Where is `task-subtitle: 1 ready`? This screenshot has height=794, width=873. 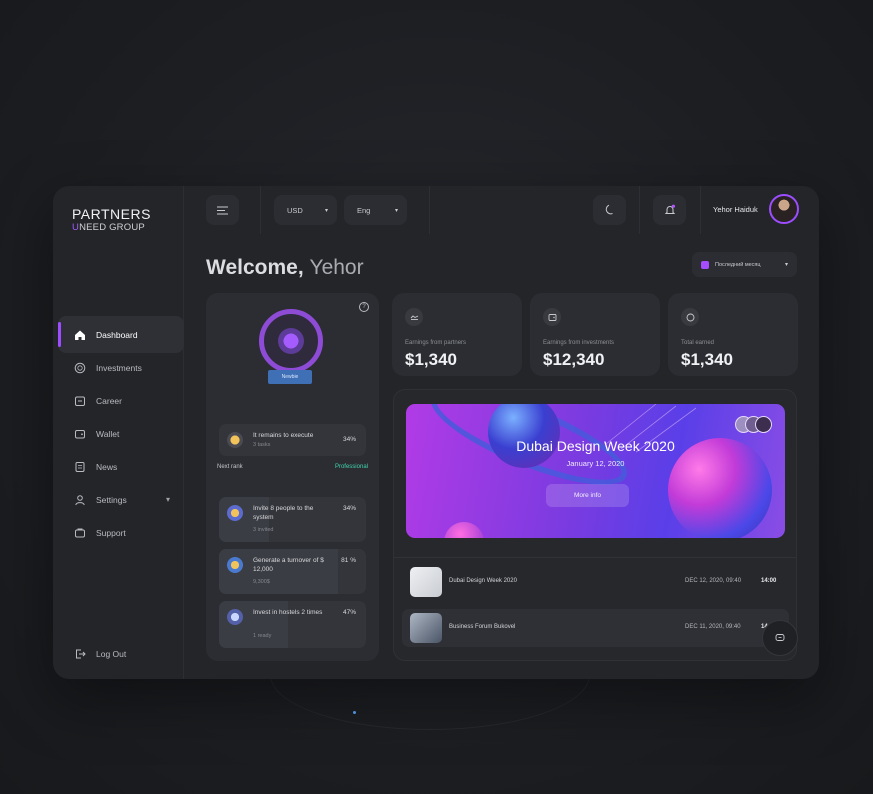
task-subtitle: 1 ready is located at coordinates (262, 636).